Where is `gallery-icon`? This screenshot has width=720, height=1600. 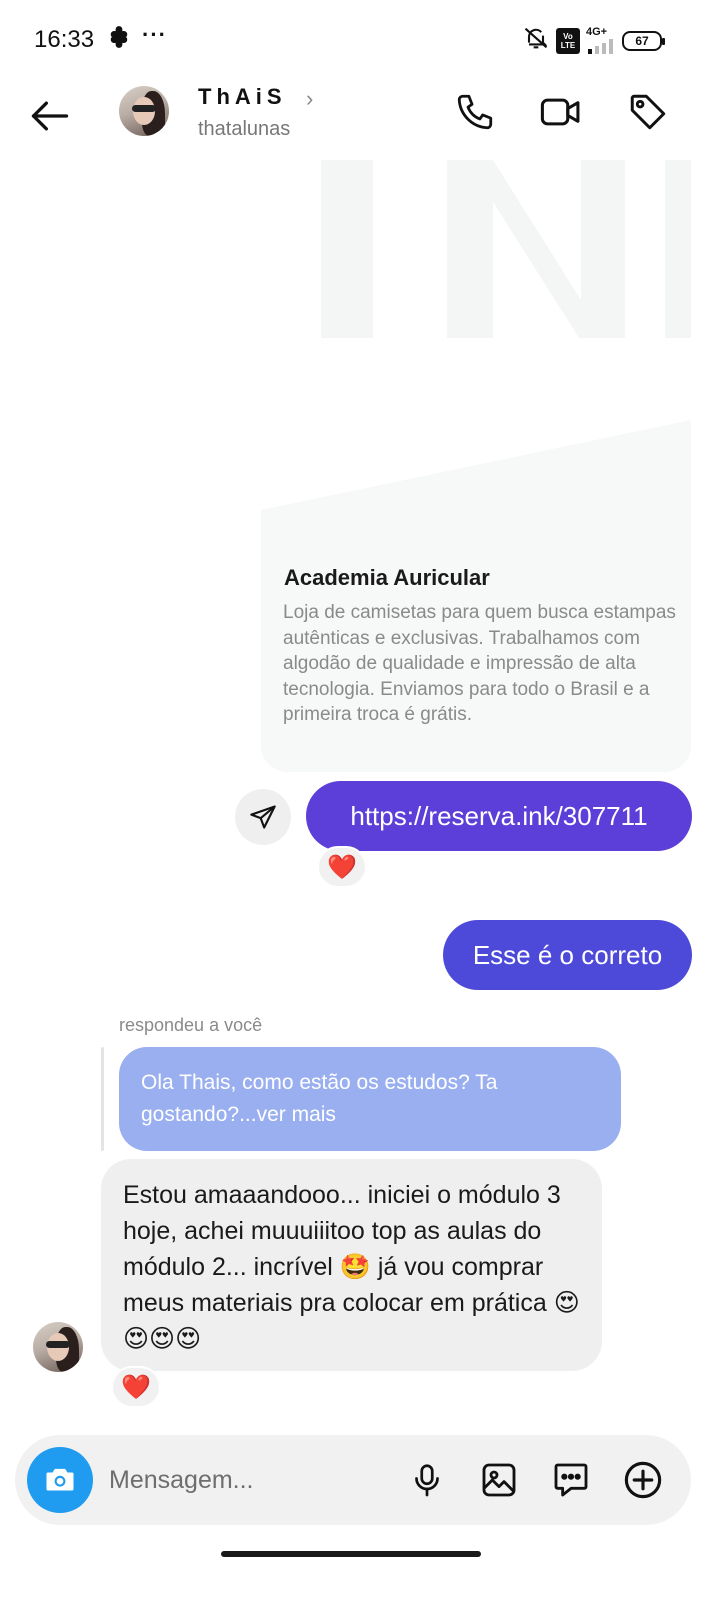 gallery-icon is located at coordinates (499, 1480).